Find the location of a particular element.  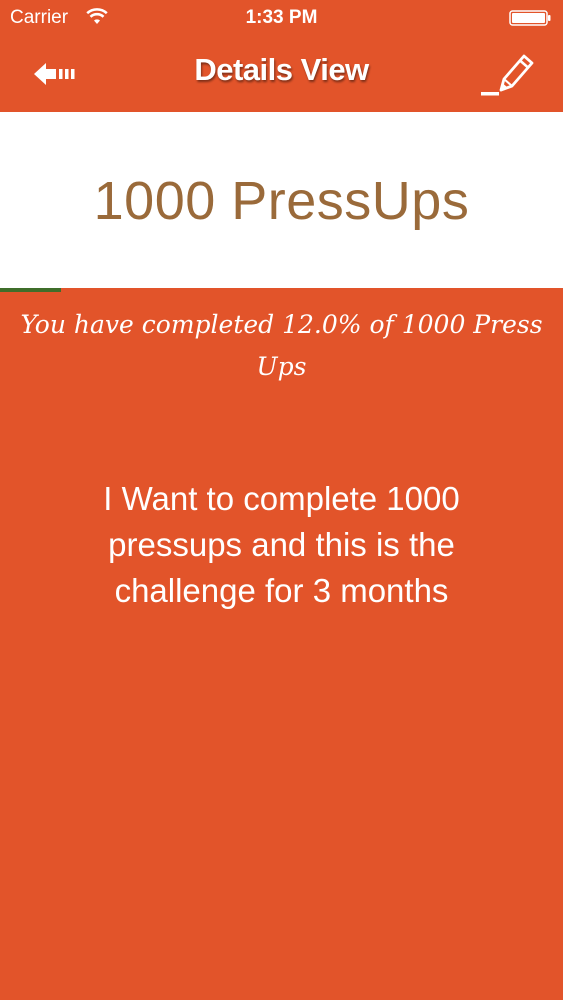

battery-icon is located at coordinates (530, 18).